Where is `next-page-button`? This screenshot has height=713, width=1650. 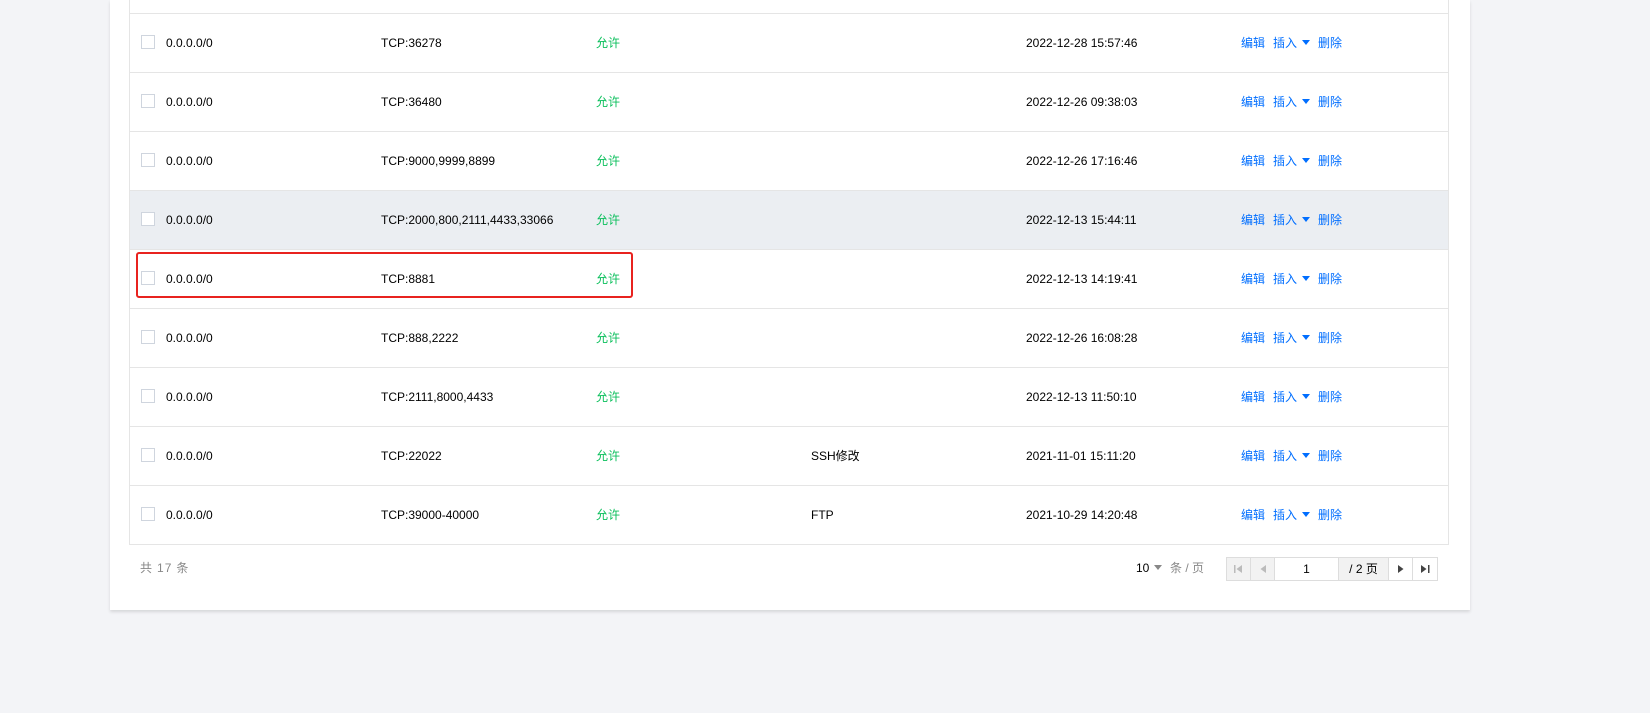 next-page-button is located at coordinates (1401, 569).